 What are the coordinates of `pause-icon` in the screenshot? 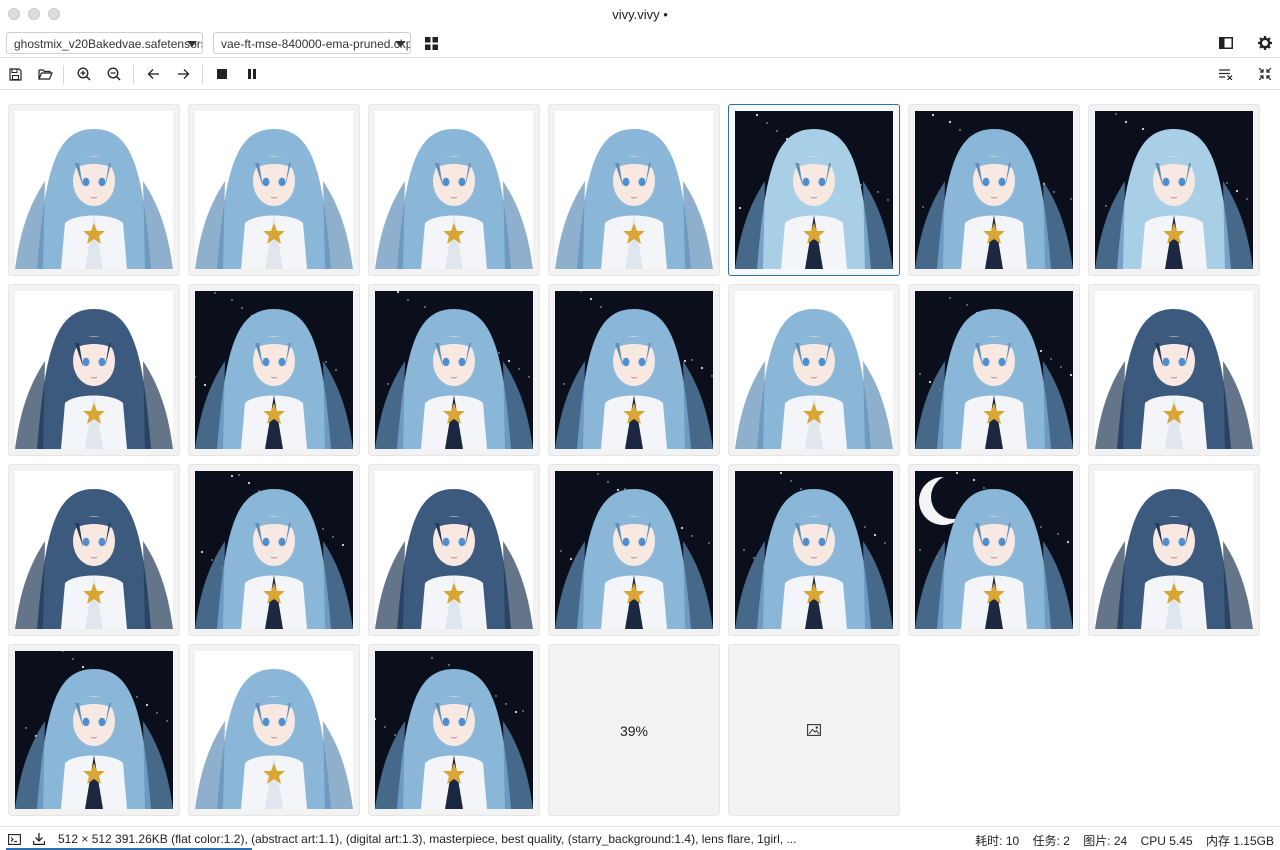 It's located at (252, 74).